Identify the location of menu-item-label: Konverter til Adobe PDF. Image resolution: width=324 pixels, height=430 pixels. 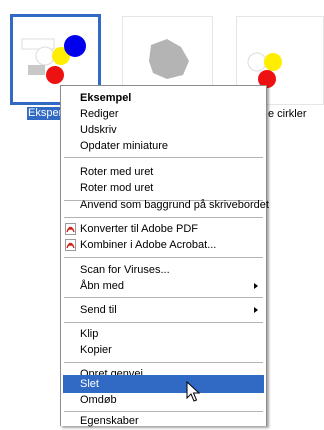
(139, 229).